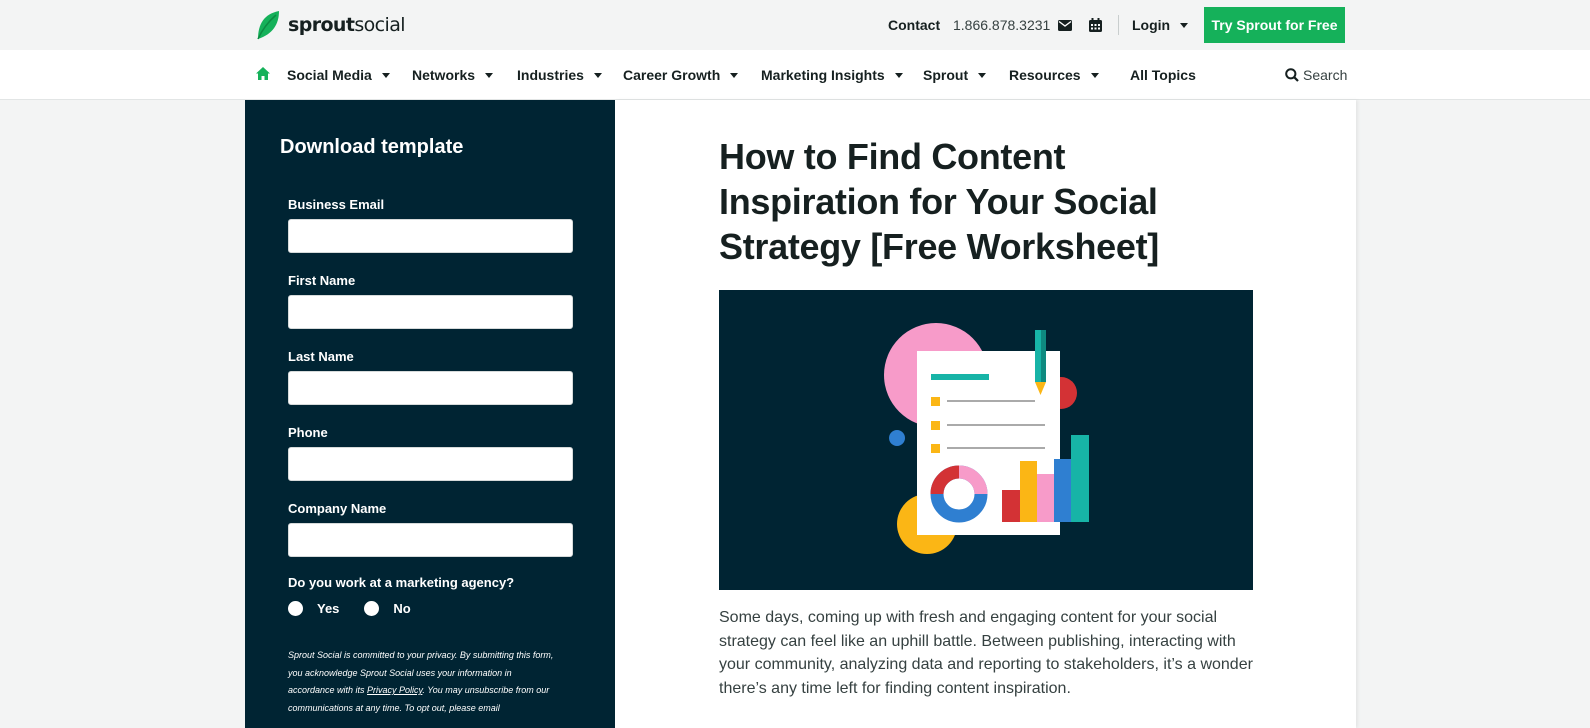  I want to click on phone-link: 1.866.878.3231, so click(1001, 25).